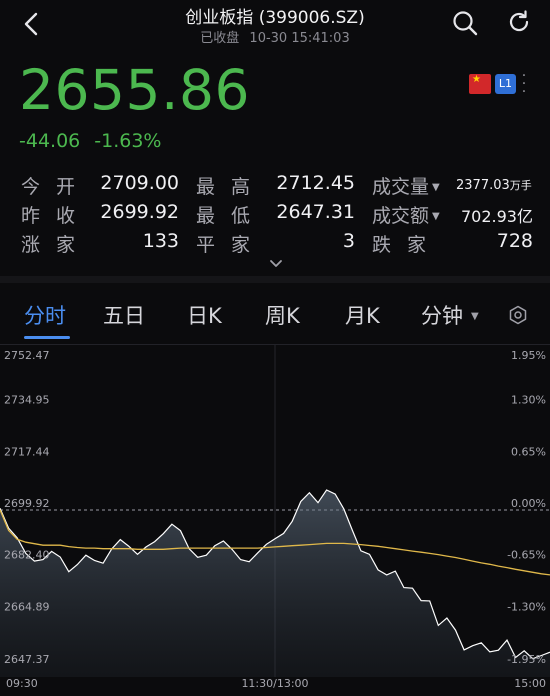 The image size is (550, 696). What do you see at coordinates (475, 316) in the screenshot?
I see `caret-down-icon: ▼` at bounding box center [475, 316].